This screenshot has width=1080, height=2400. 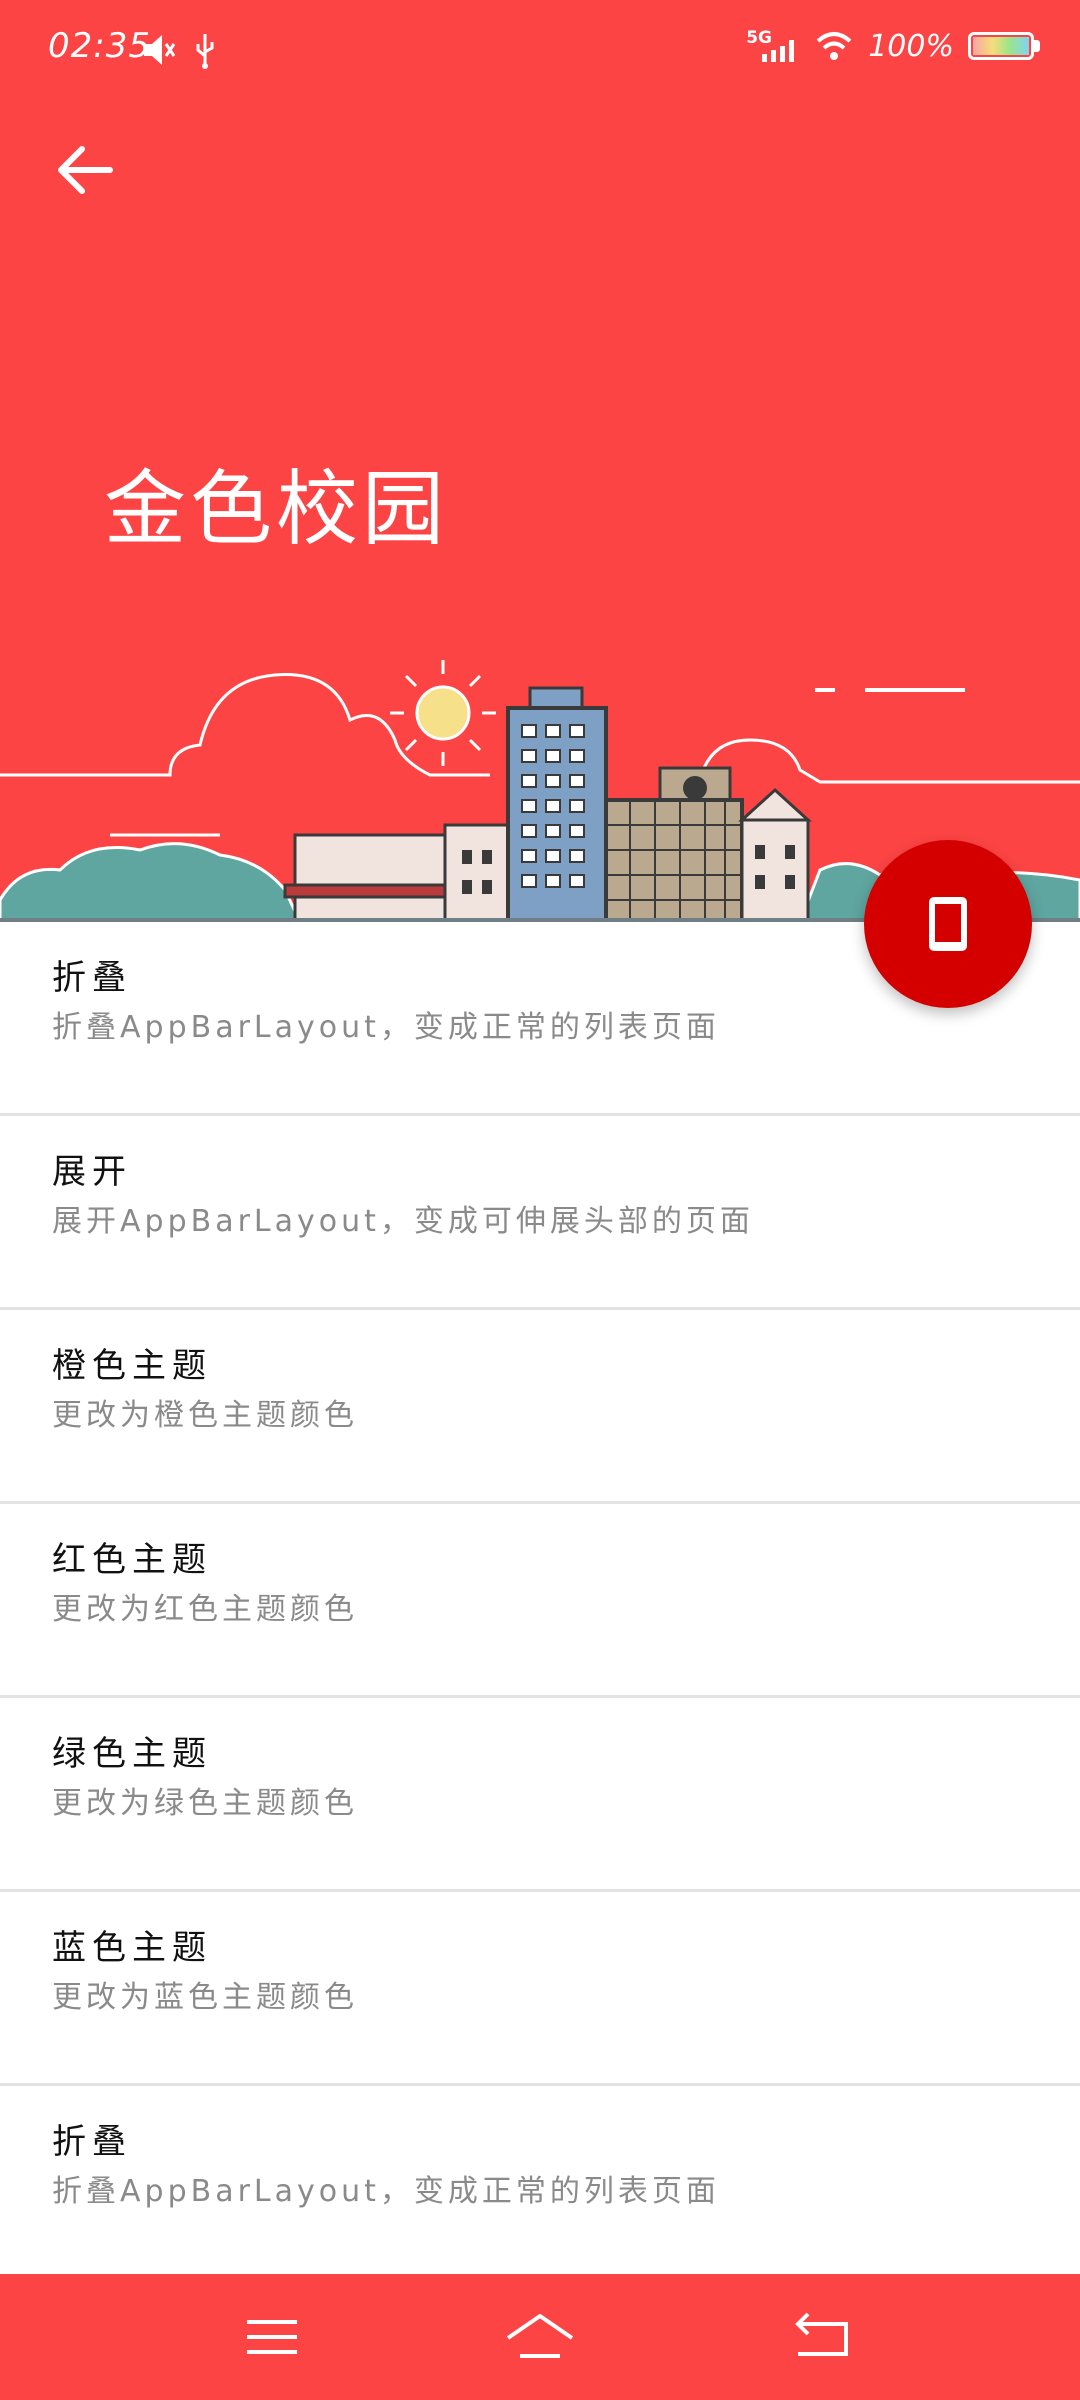 I want to click on arrow-left-icon, so click(x=85, y=170).